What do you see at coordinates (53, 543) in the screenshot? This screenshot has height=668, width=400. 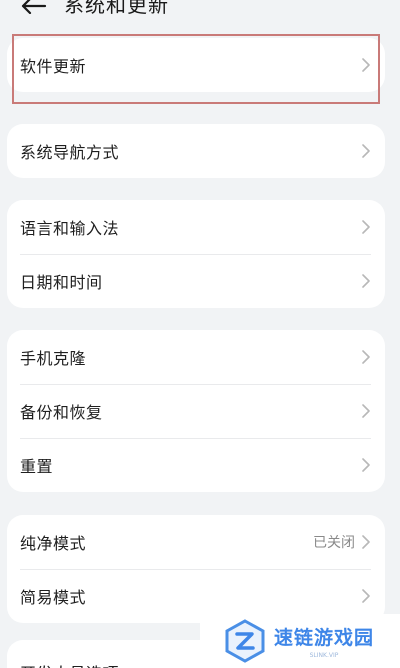 I see `row-label: 纯净模式` at bounding box center [53, 543].